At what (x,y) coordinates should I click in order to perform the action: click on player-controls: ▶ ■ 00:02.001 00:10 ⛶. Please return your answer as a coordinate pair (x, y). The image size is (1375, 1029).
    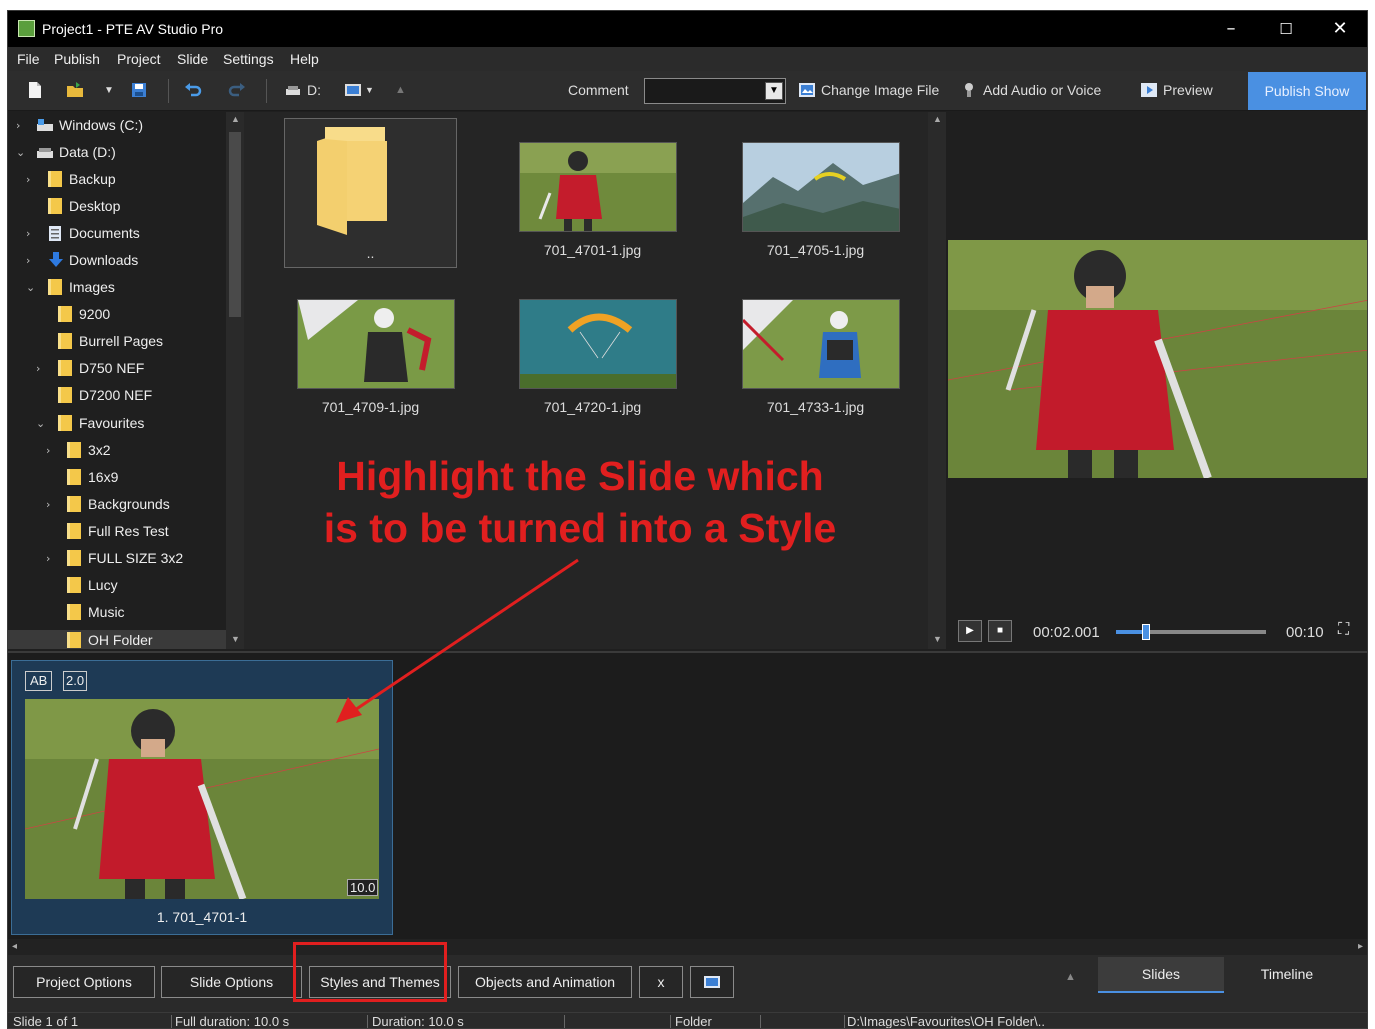
    Looking at the image, I should click on (1157, 632).